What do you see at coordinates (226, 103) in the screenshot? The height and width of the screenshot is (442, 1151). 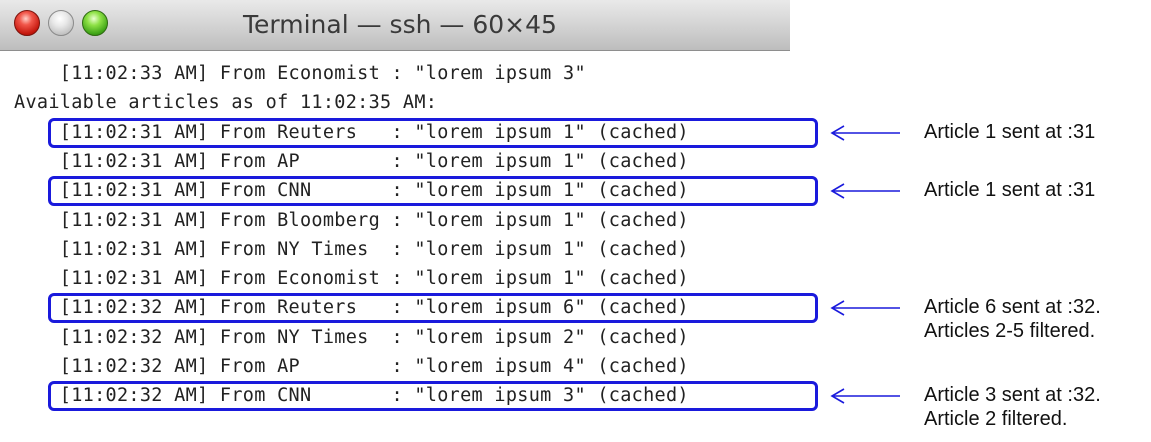 I see `available-articles-heading: Available articles as of 11:02:35 AM:` at bounding box center [226, 103].